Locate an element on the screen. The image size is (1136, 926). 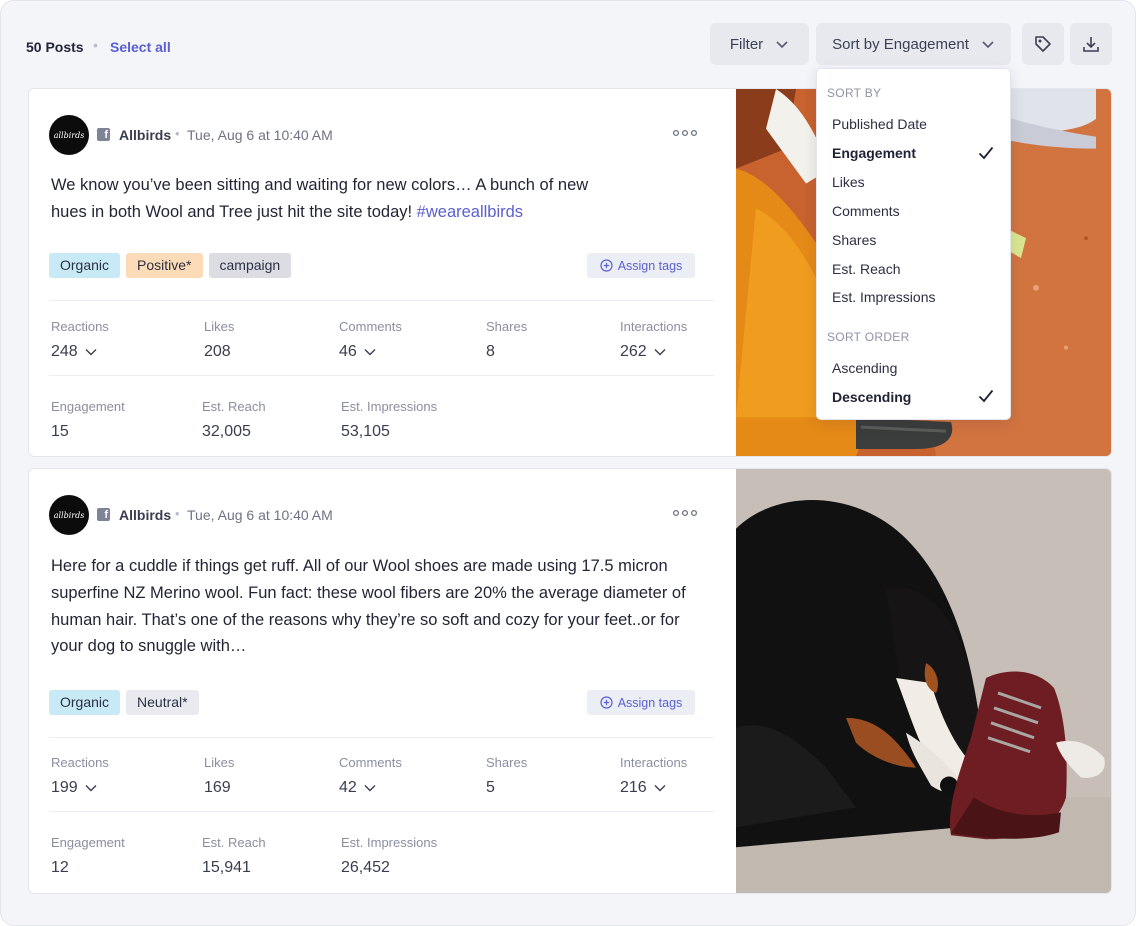
metric-reactions: Reactions 248 is located at coordinates (80, 340).